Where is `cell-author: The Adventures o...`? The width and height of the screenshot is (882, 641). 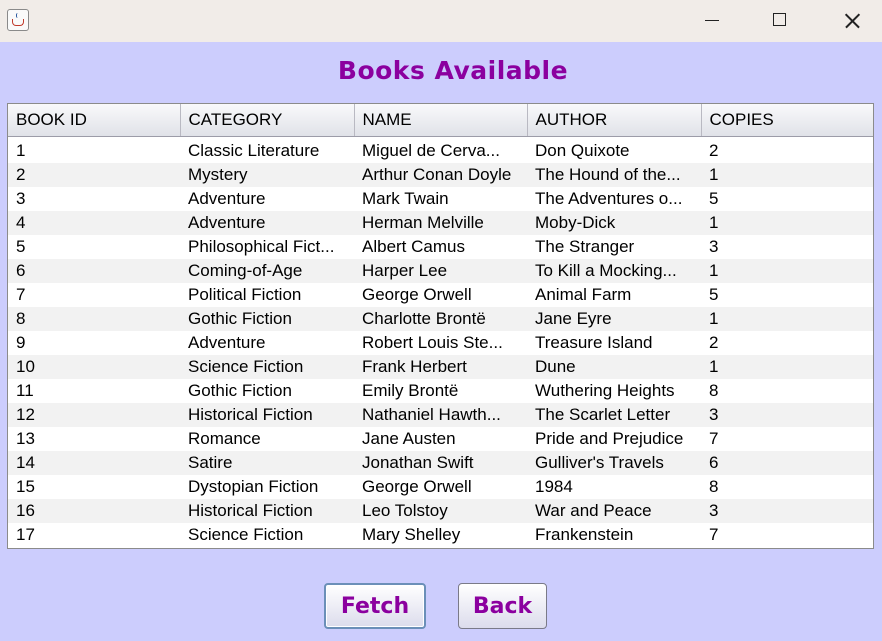 cell-author: The Adventures o... is located at coordinates (614, 199).